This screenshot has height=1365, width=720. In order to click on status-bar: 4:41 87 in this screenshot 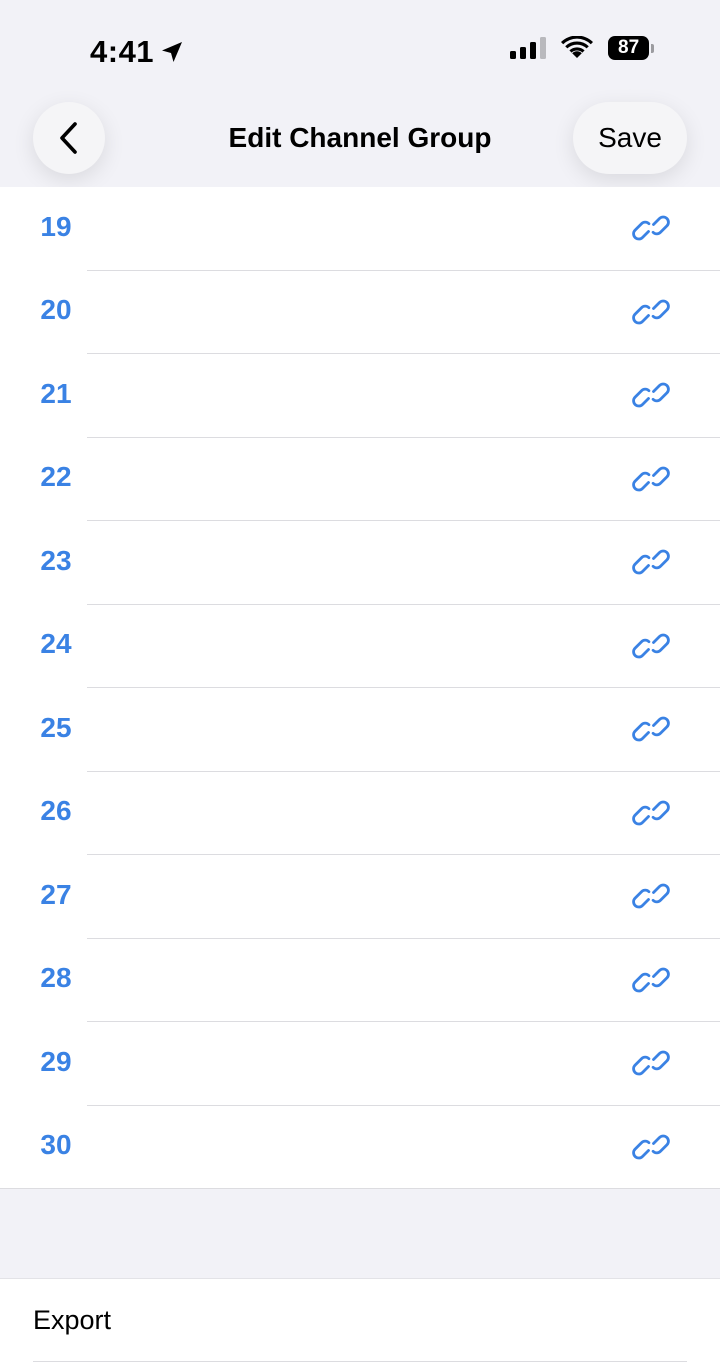, I will do `click(360, 50)`.